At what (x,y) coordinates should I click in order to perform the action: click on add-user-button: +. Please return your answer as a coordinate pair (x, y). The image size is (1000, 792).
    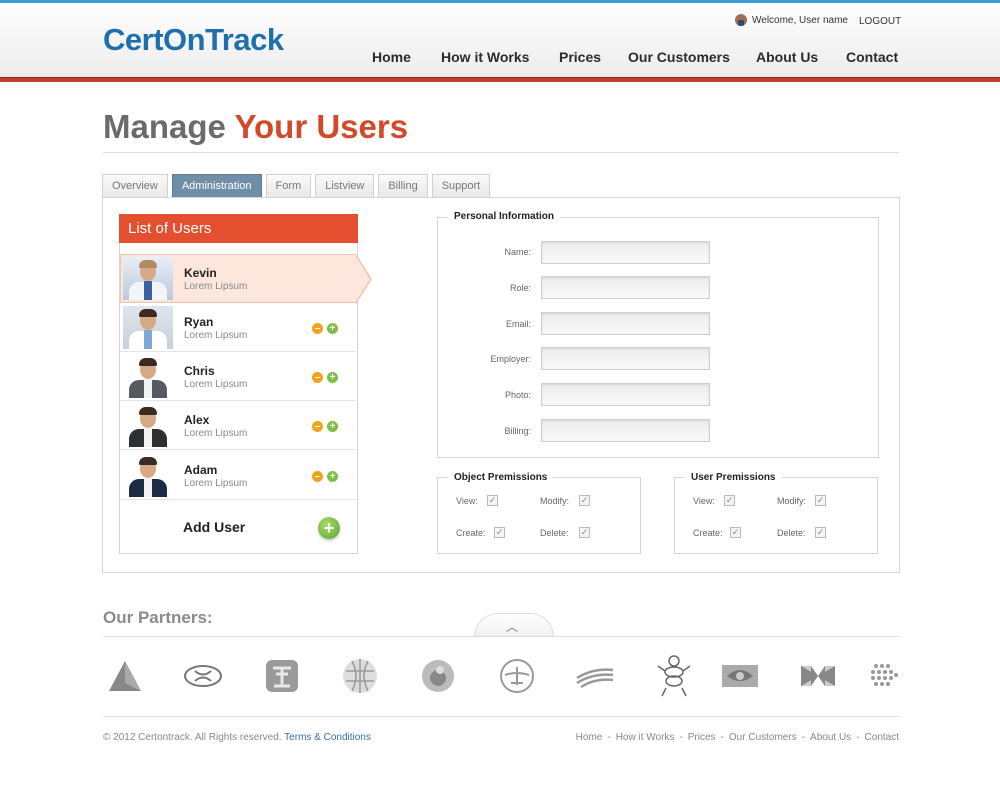
    Looking at the image, I should click on (329, 528).